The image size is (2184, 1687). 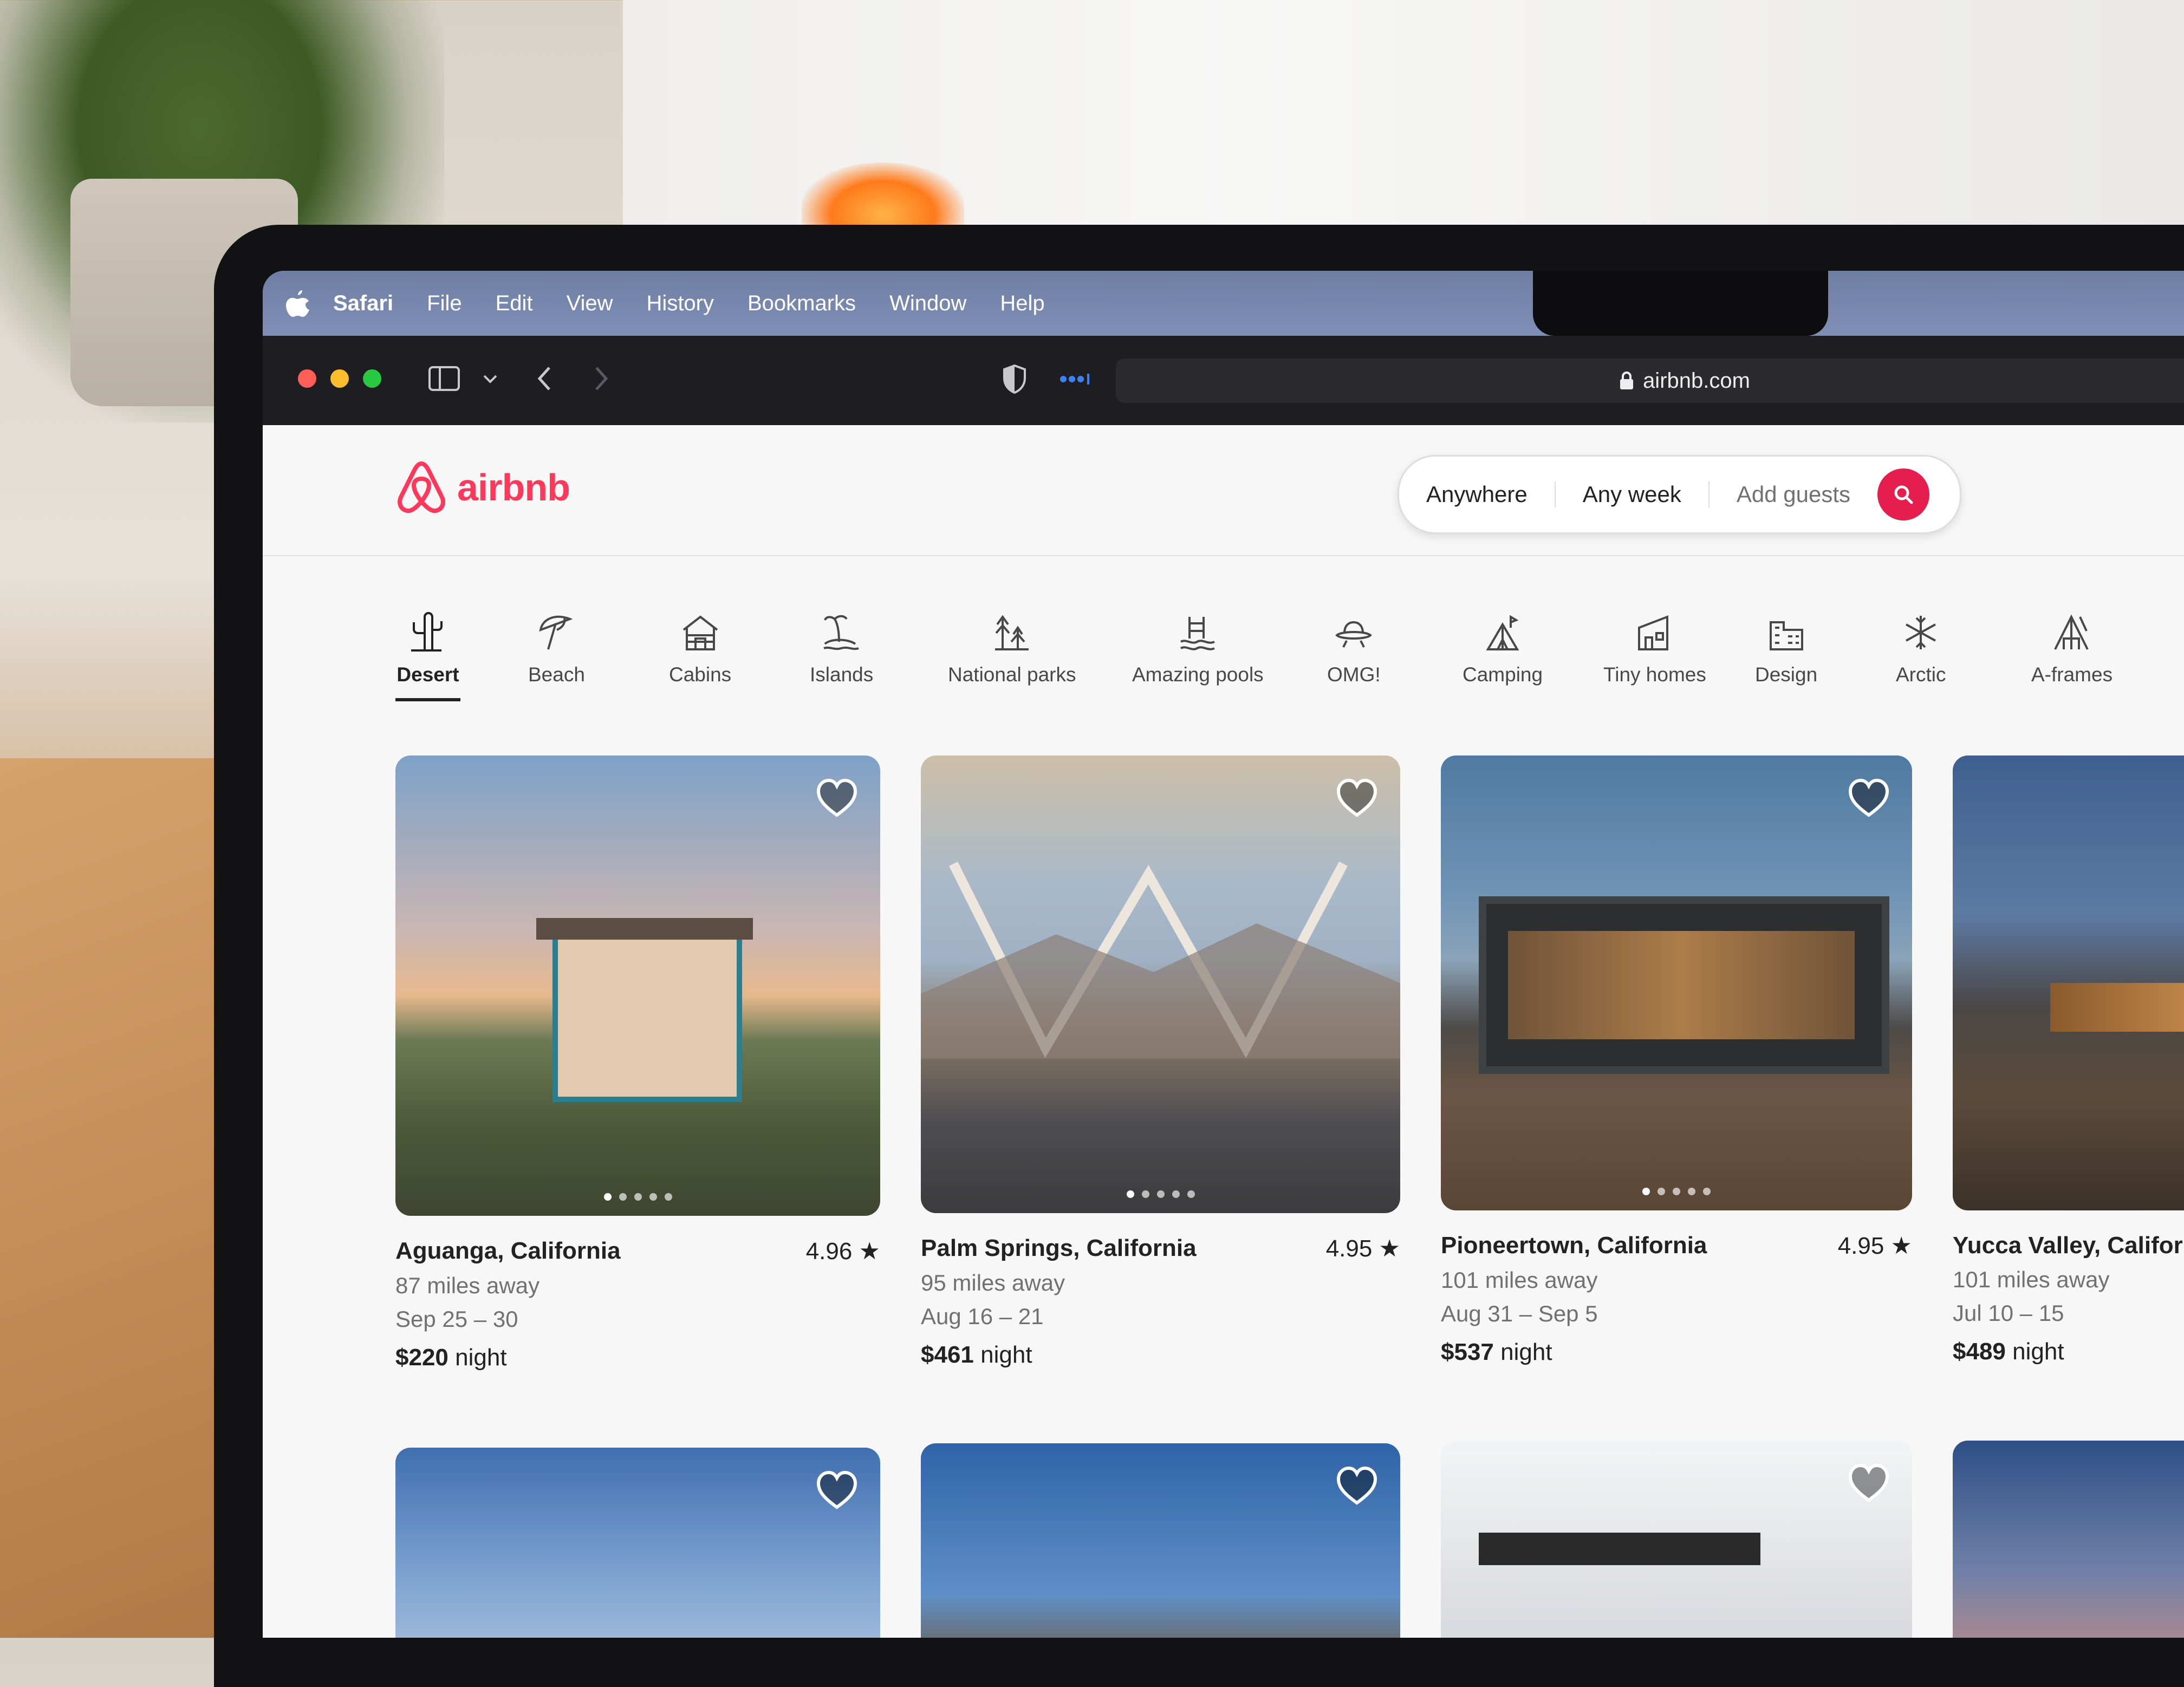 What do you see at coordinates (1160, 960) in the screenshot?
I see `glass-house-illustration` at bounding box center [1160, 960].